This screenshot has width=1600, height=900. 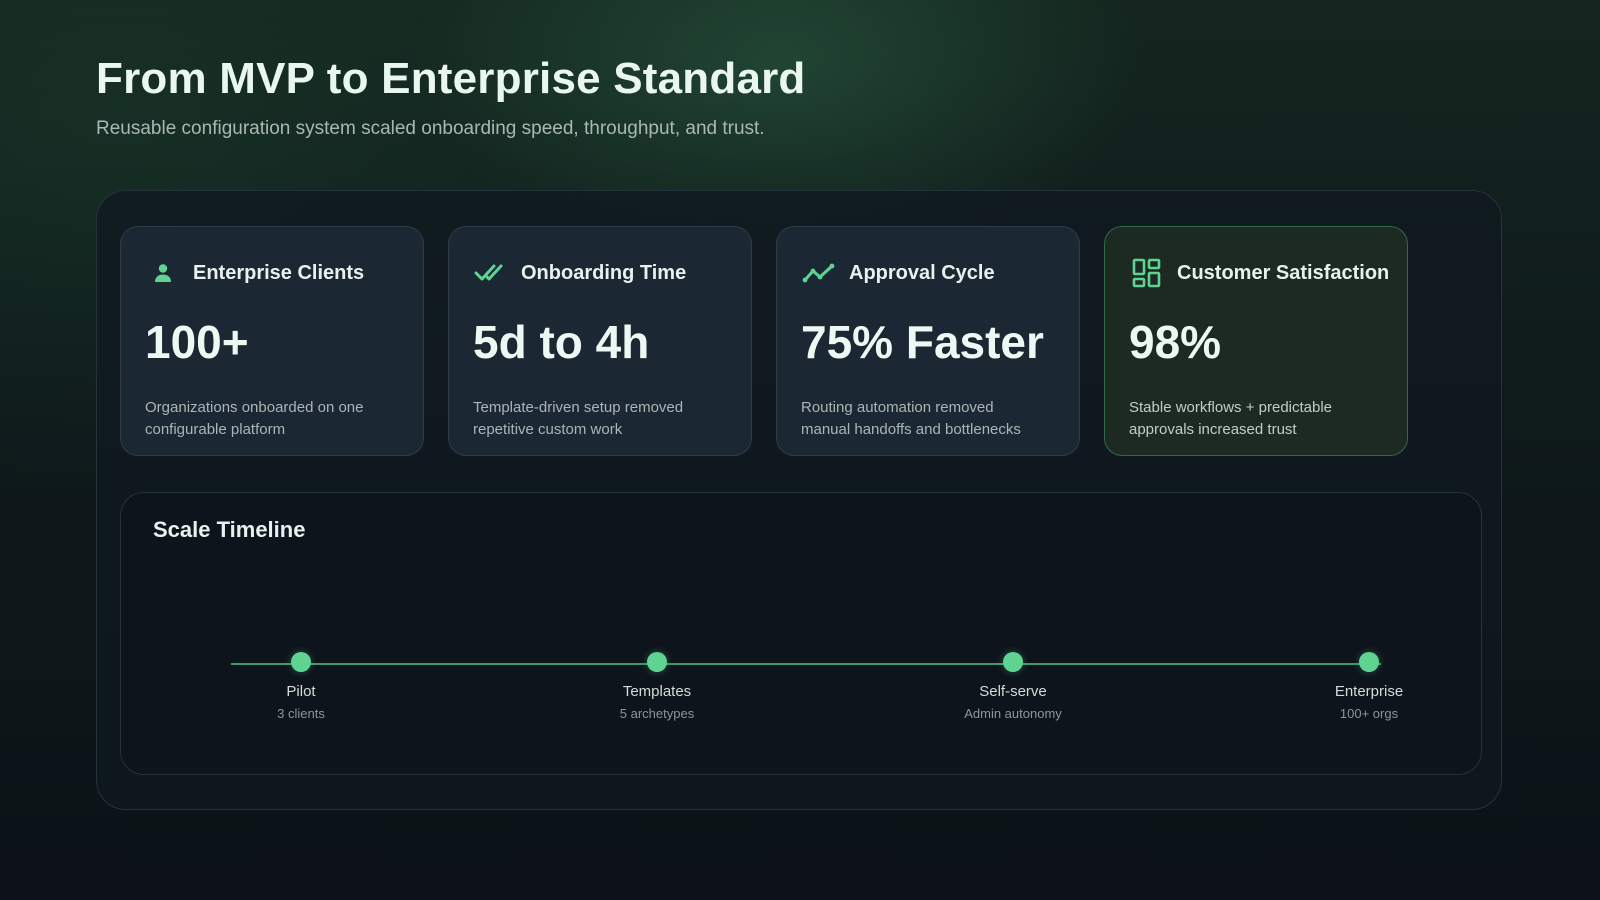 I want to click on metric-value: 5d to 4h, so click(x=561, y=342).